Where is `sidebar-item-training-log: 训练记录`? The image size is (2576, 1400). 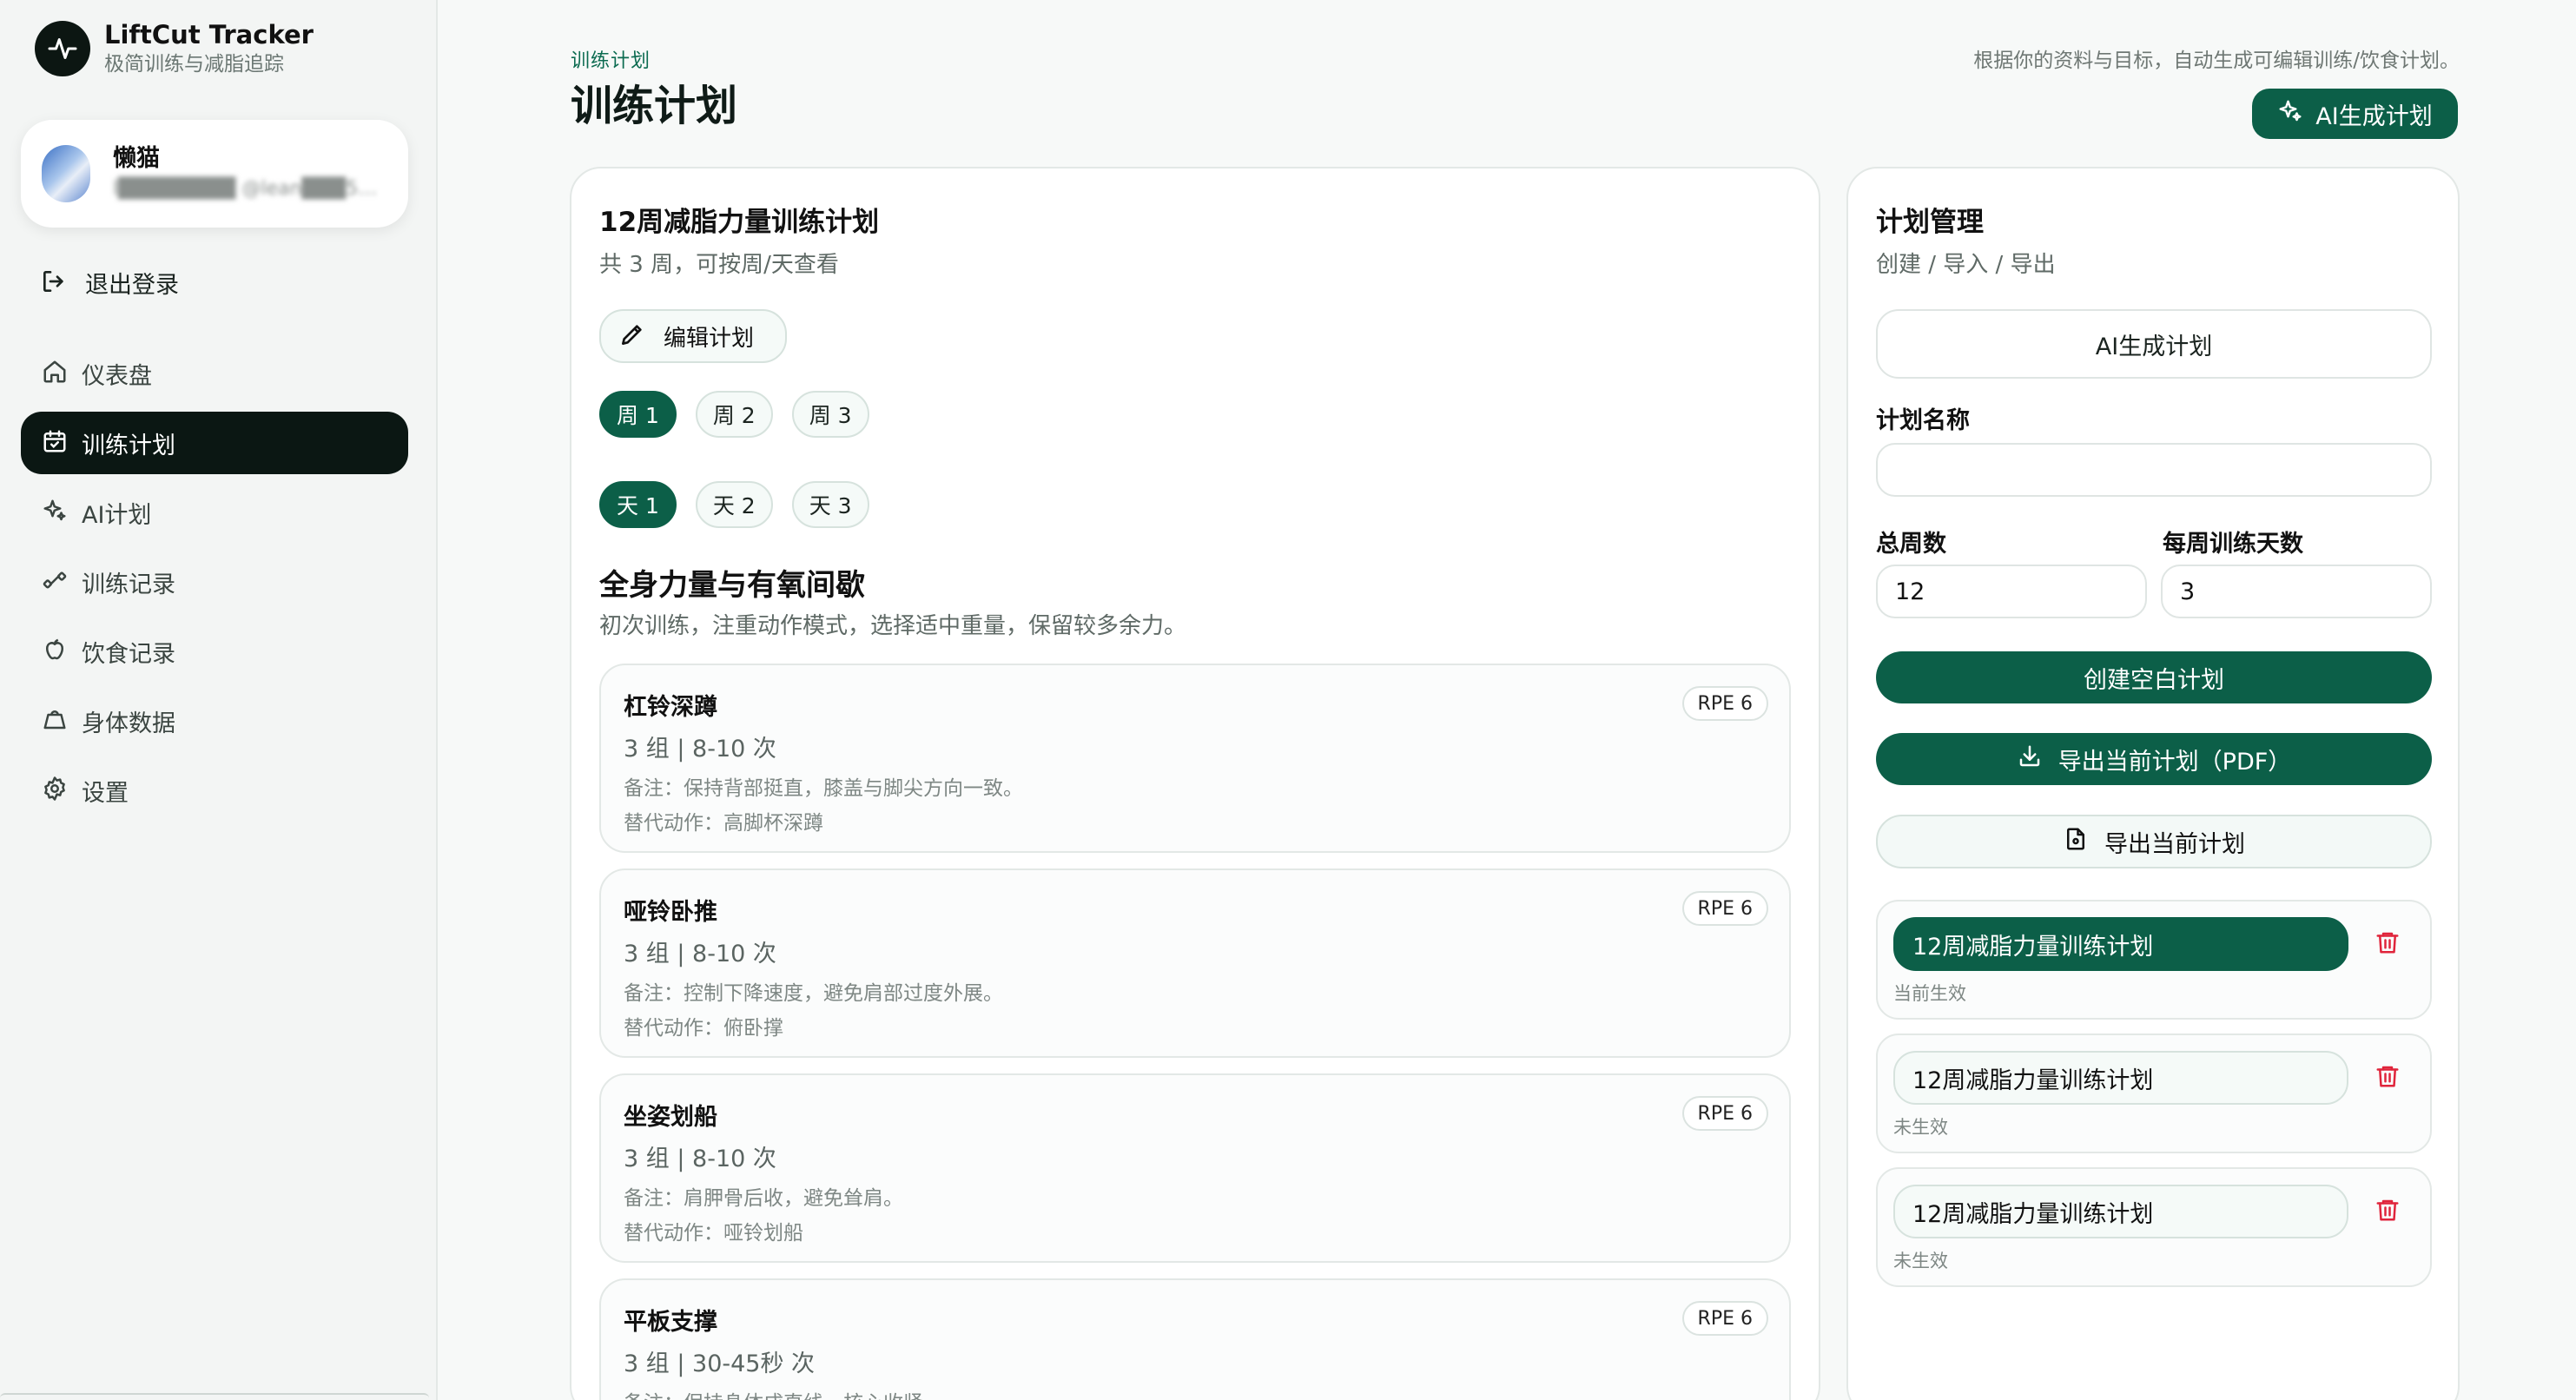
sidebar-item-training-log: 训练记录 is located at coordinates (215, 582).